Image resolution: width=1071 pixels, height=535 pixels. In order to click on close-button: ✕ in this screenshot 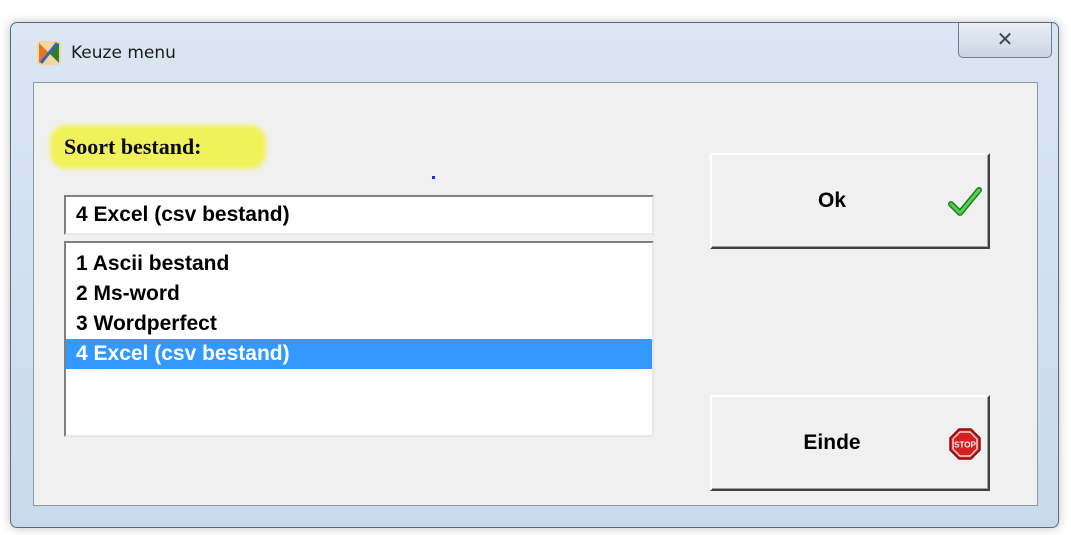, I will do `click(1005, 40)`.